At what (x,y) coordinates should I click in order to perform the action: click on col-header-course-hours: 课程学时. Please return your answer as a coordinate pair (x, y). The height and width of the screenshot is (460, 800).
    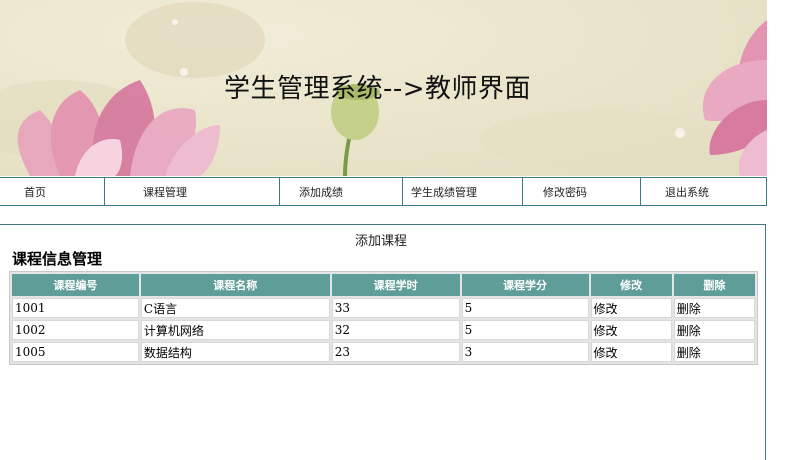
    Looking at the image, I should click on (395, 285).